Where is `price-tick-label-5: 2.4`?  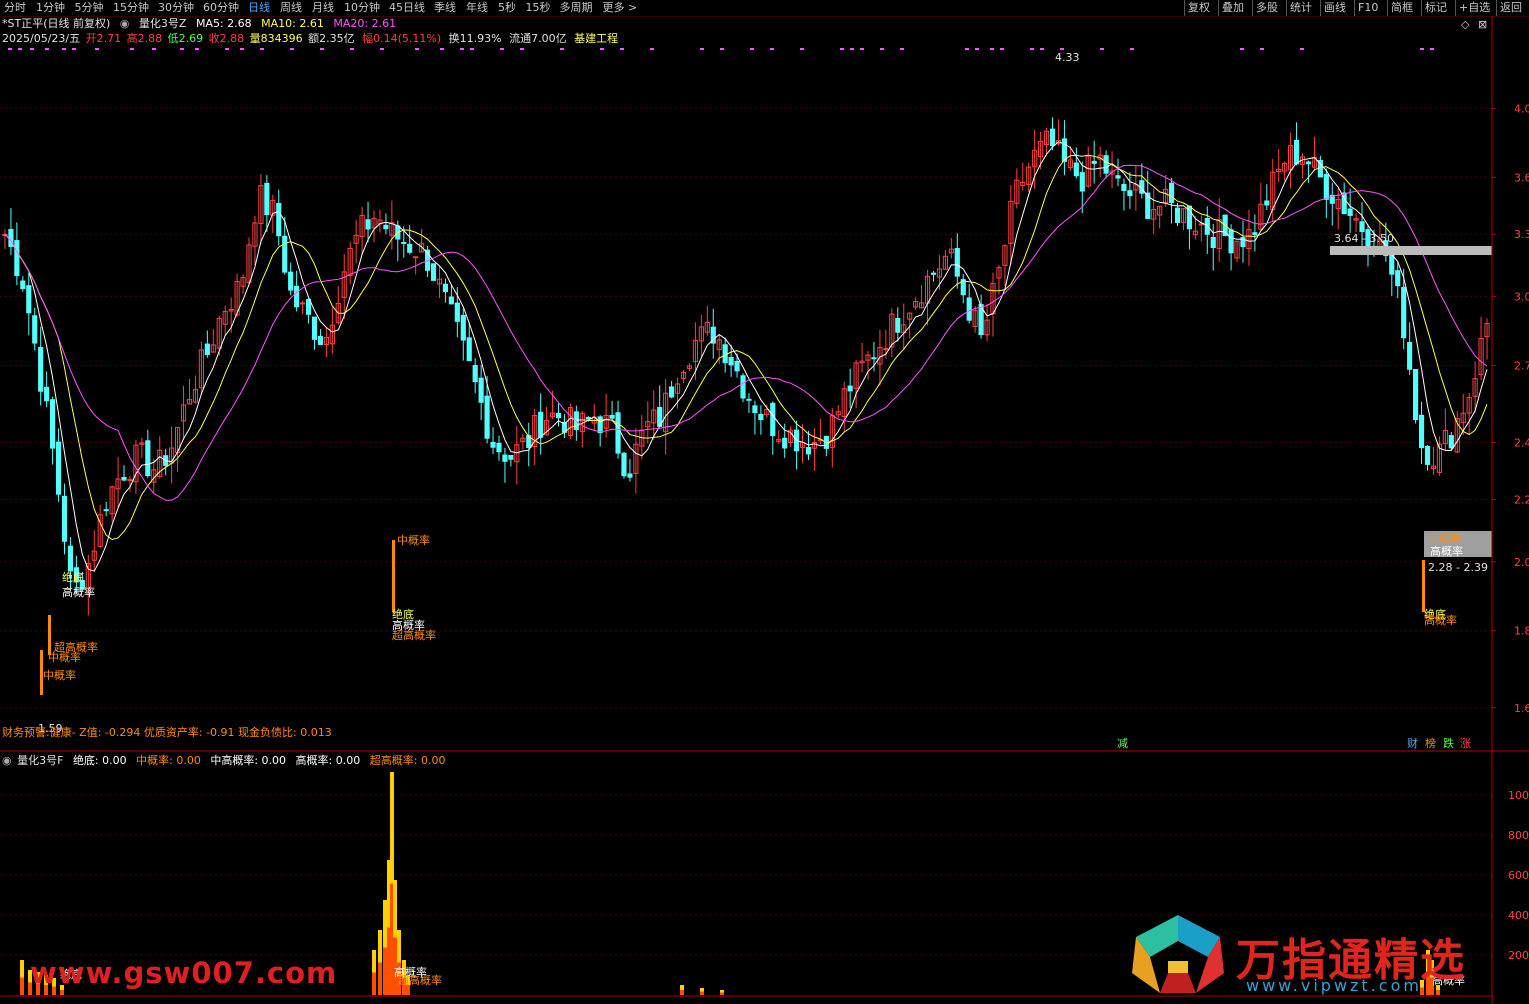 price-tick-label-5: 2.4 is located at coordinates (1521, 443).